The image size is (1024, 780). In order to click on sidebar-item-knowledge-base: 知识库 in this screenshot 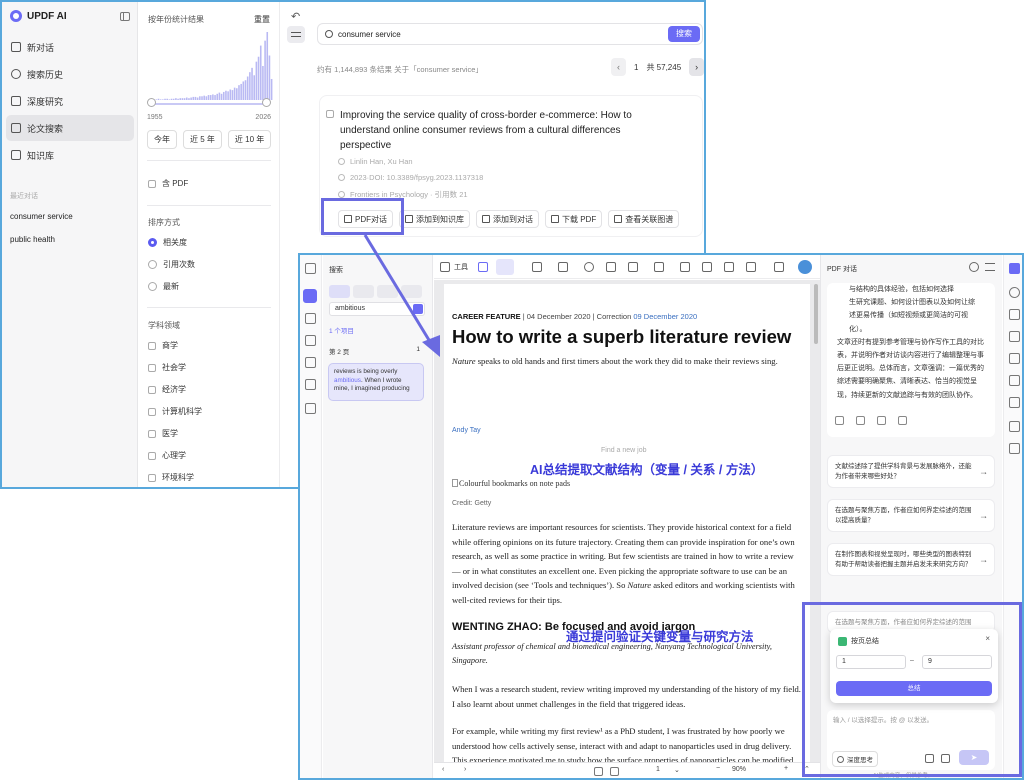, I will do `click(70, 155)`.